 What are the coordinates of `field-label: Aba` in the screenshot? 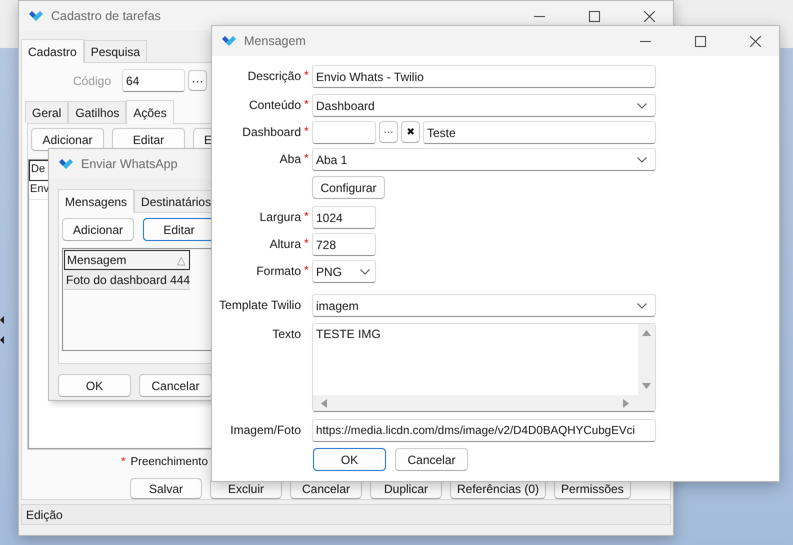 It's located at (289, 159).